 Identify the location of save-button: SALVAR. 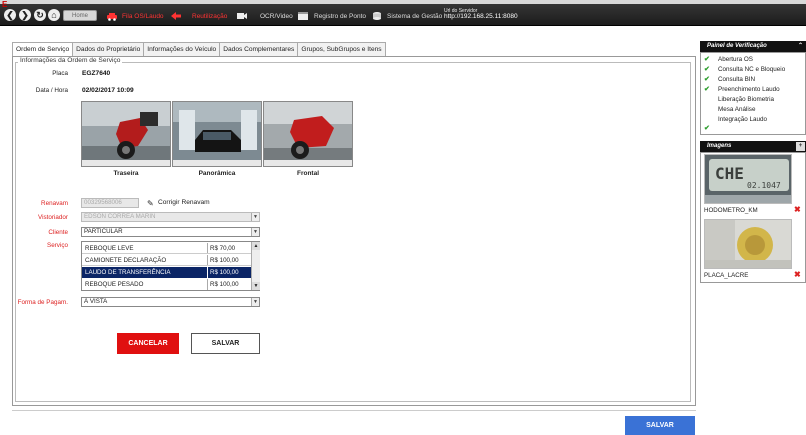
(225, 343).